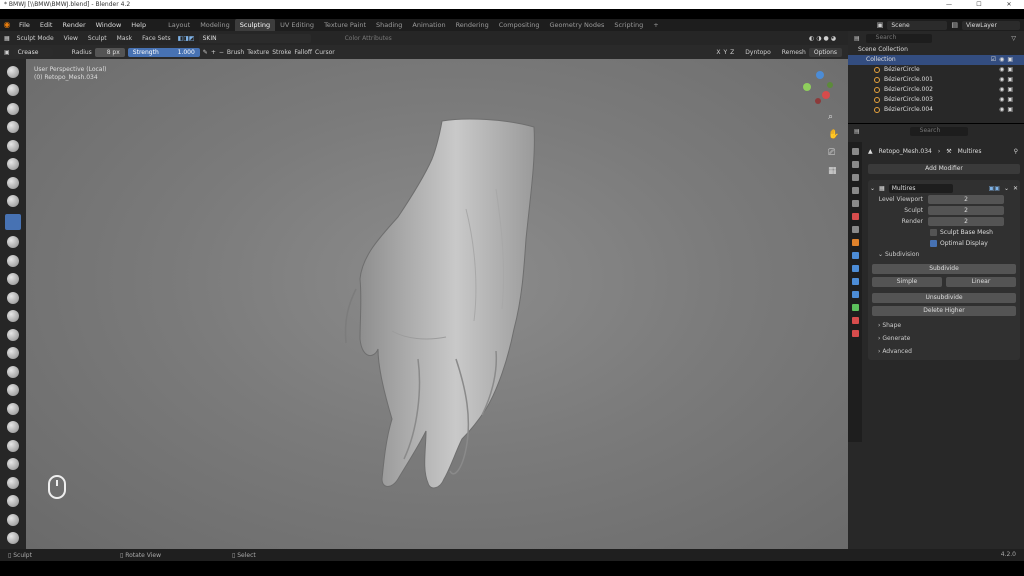  I want to click on editor-type-icon: ▦, so click(7, 38).